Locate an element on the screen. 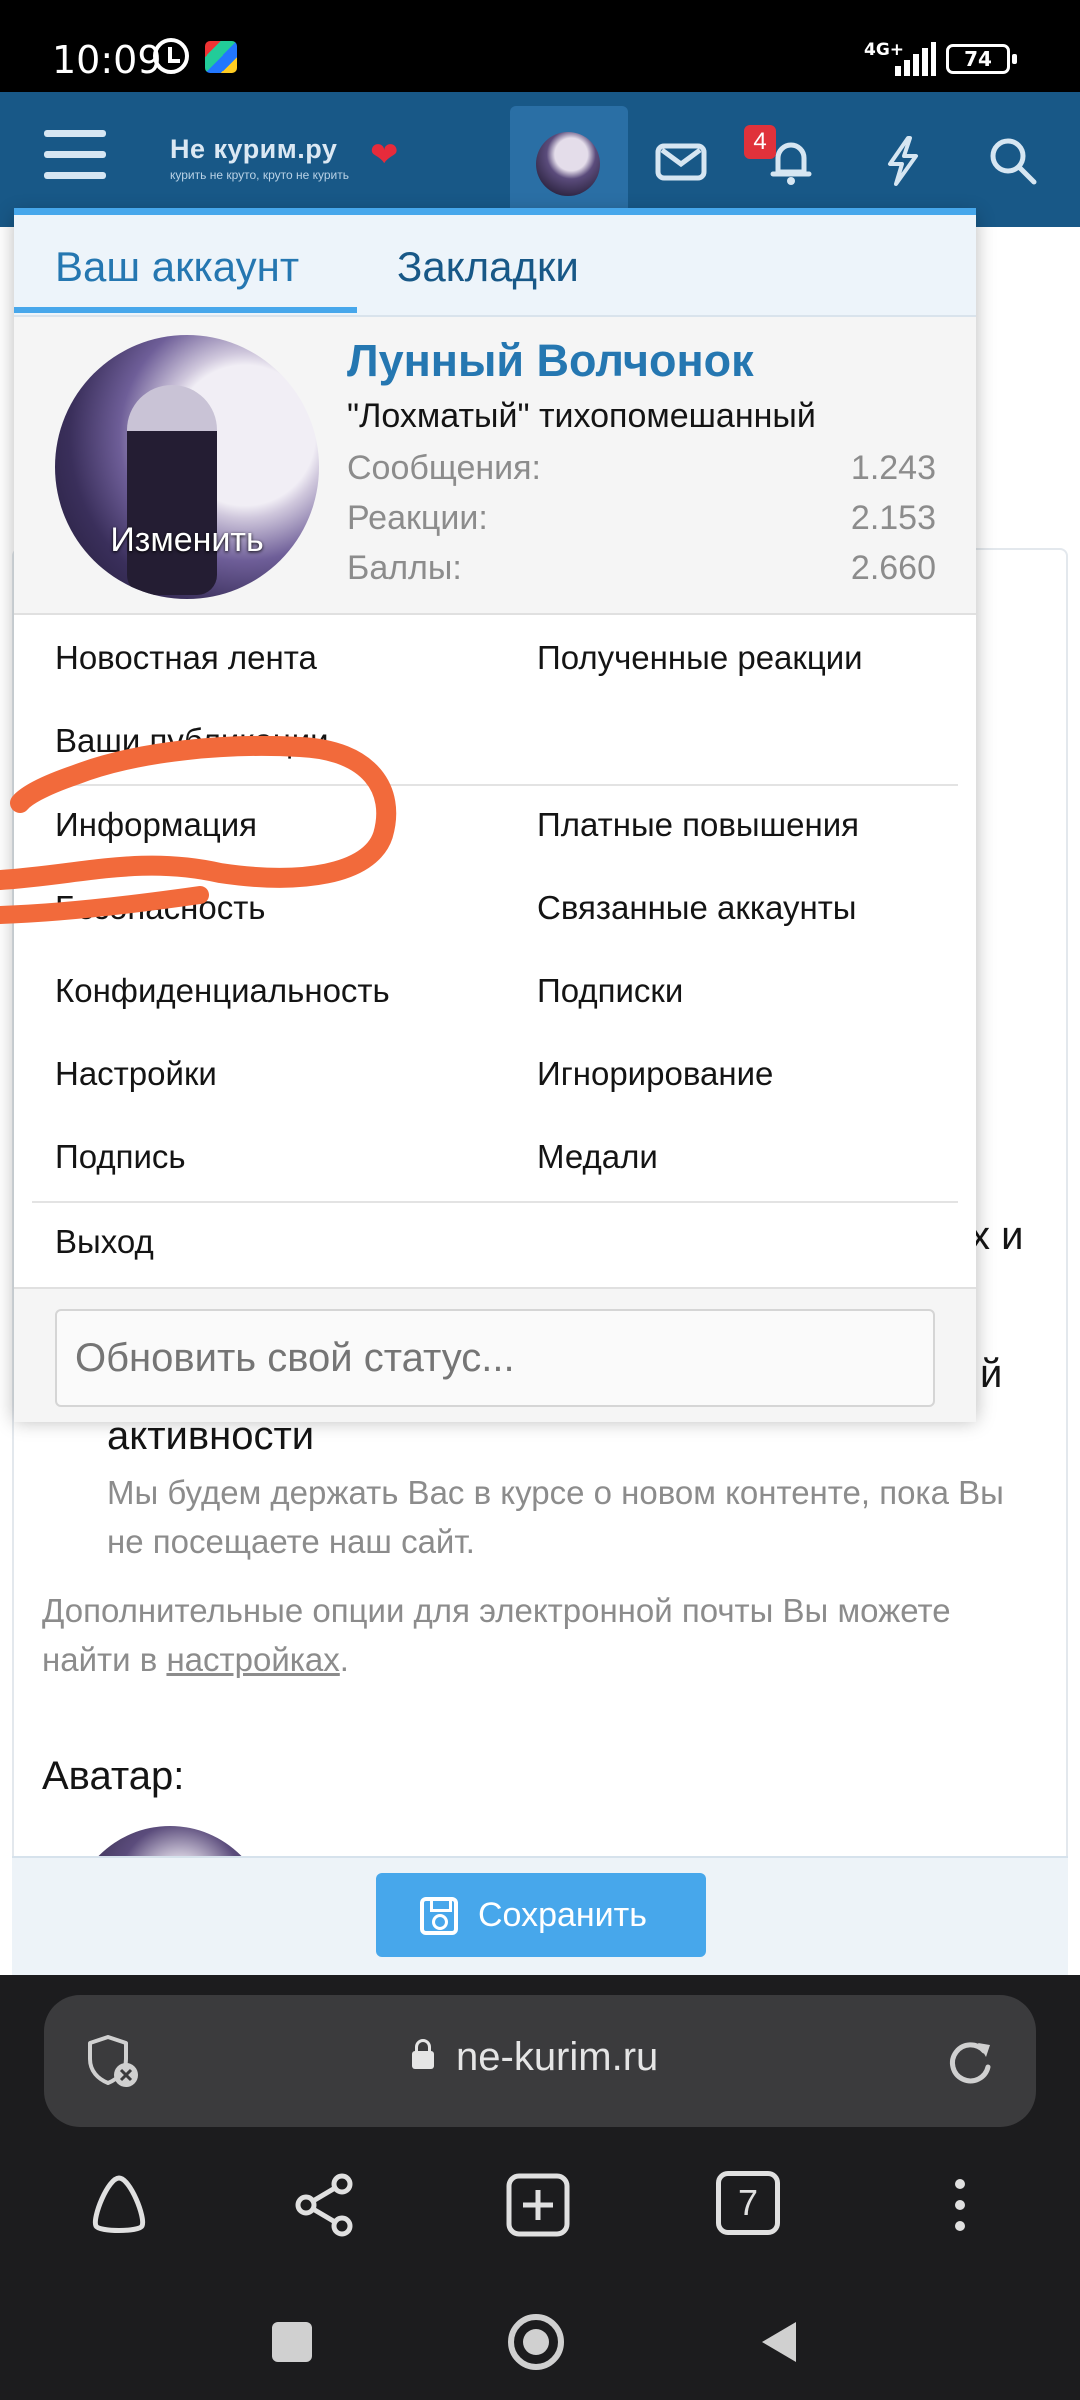  settings-link: настройках is located at coordinates (252, 1659).